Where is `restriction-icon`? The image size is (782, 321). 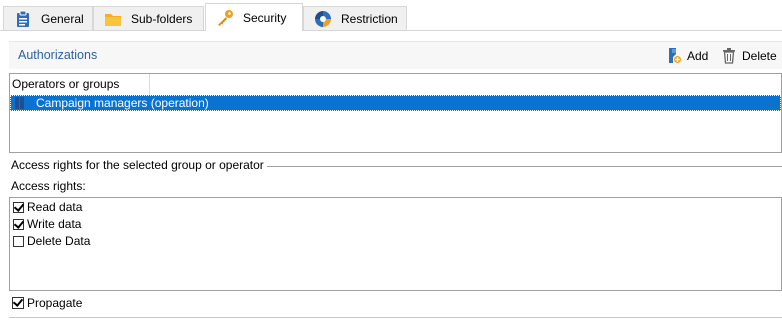 restriction-icon is located at coordinates (323, 19).